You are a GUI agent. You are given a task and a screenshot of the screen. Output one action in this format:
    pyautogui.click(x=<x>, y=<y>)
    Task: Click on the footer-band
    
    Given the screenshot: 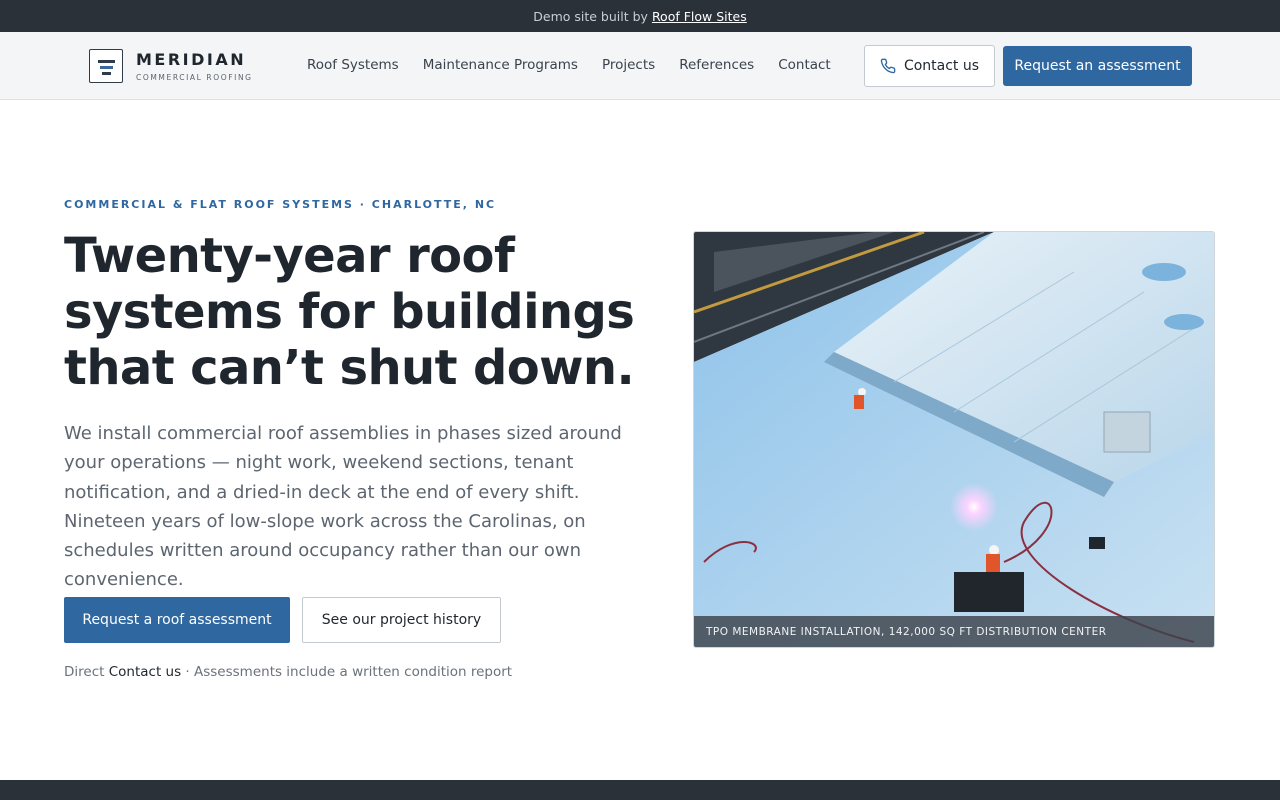 What is the action you would take?
    pyautogui.click(x=640, y=790)
    